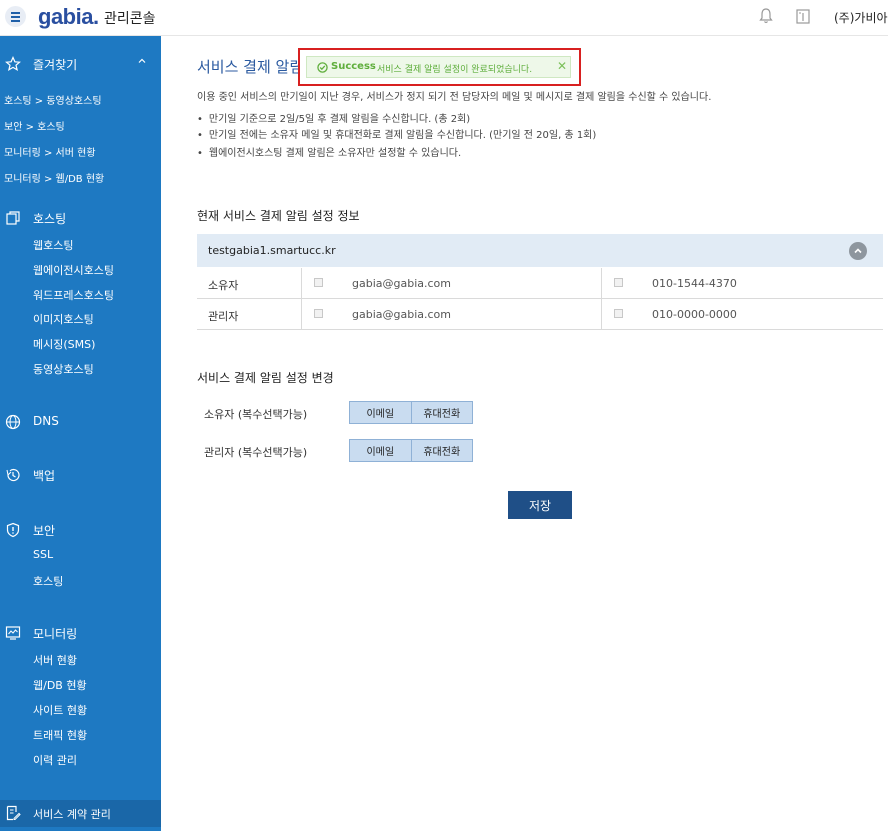  I want to click on sidebar-contract-label: 서비스 계약 관리, so click(72, 814).